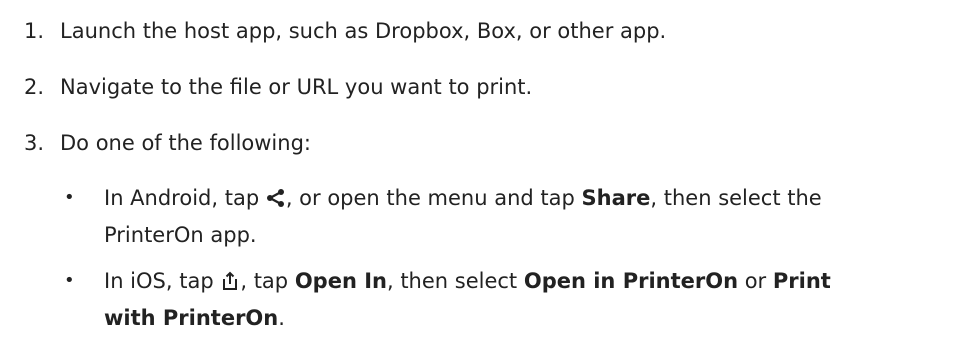 The height and width of the screenshot is (337, 977). What do you see at coordinates (162, 281) in the screenshot?
I see `text-segment: In iOS, tap` at bounding box center [162, 281].